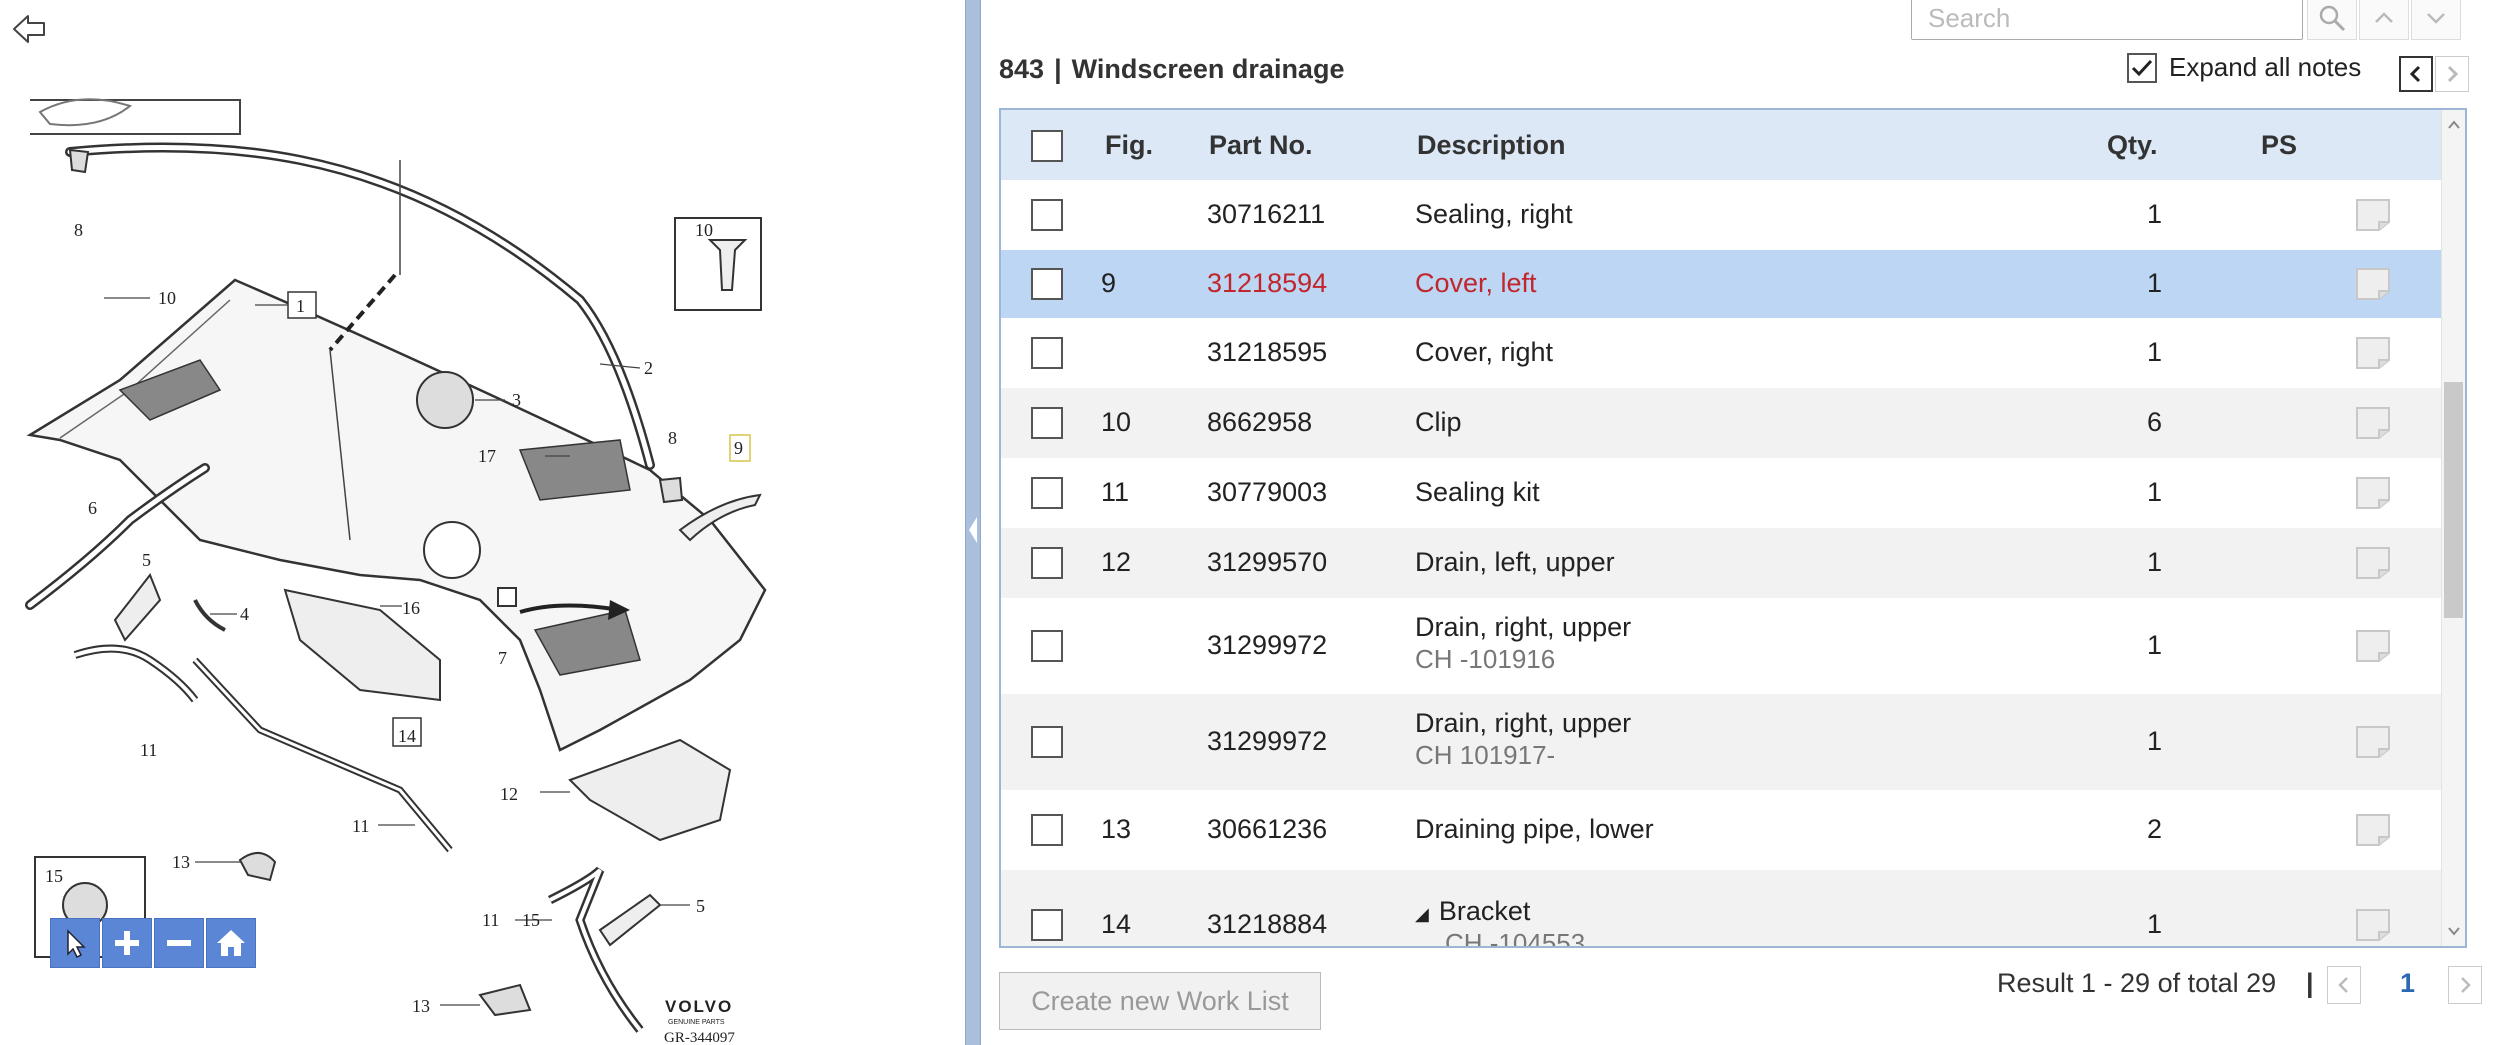  What do you see at coordinates (1422, 914) in the screenshot?
I see `expand-triangle-icon: ◢` at bounding box center [1422, 914].